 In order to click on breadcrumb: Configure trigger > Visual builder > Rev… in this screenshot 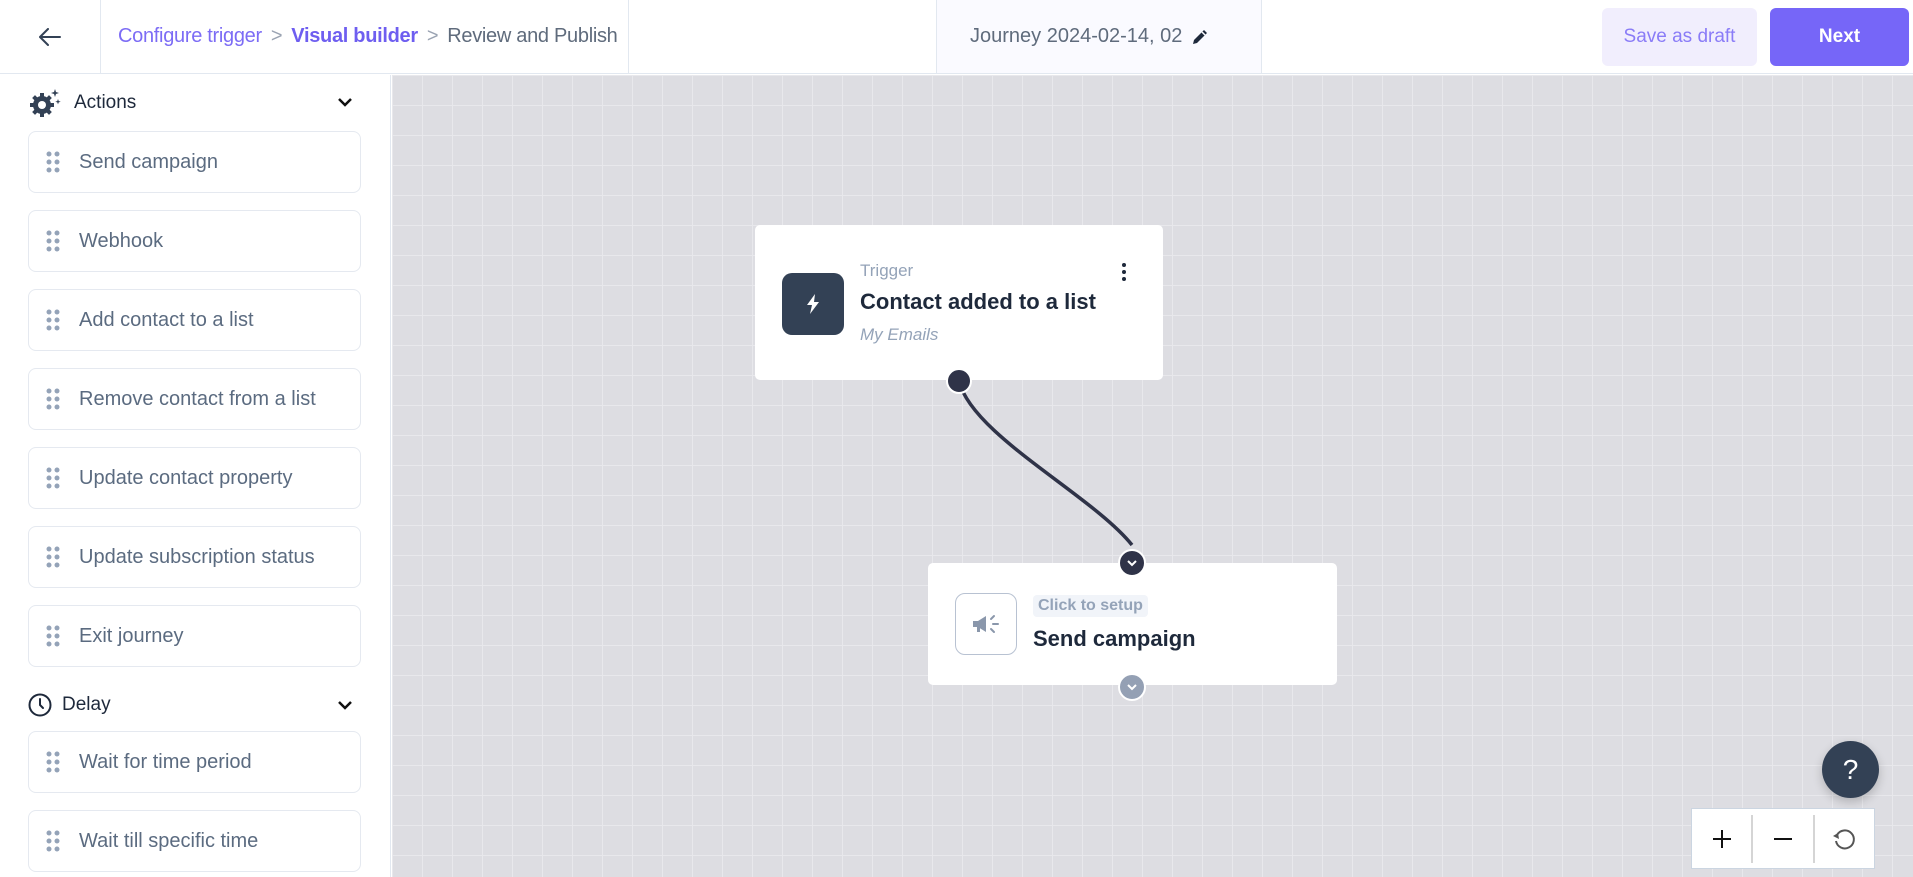, I will do `click(365, 36)`.